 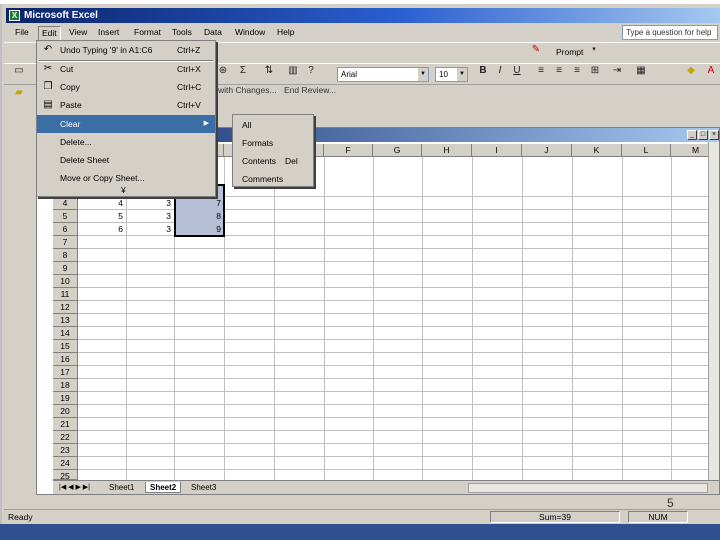 What do you see at coordinates (126, 124) in the screenshot?
I see `menu-item-clear: Clear ▶` at bounding box center [126, 124].